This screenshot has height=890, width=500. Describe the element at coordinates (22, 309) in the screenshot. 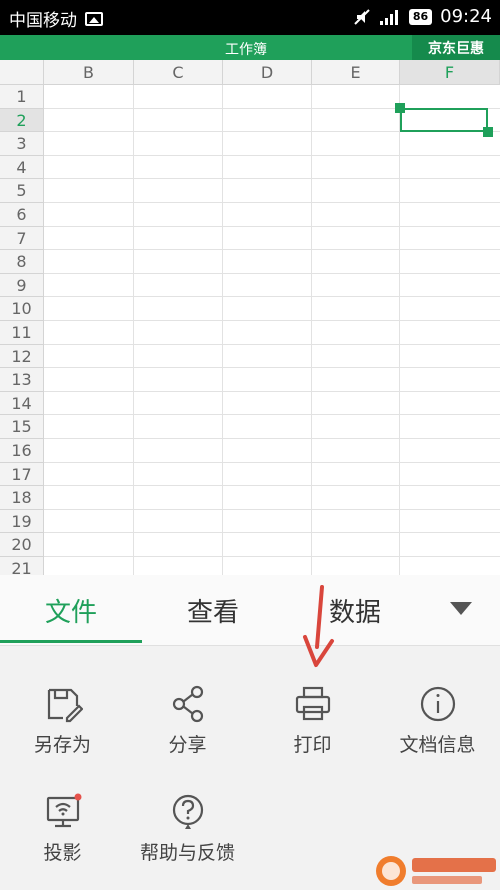

I see `row-header-10: 10` at that location.